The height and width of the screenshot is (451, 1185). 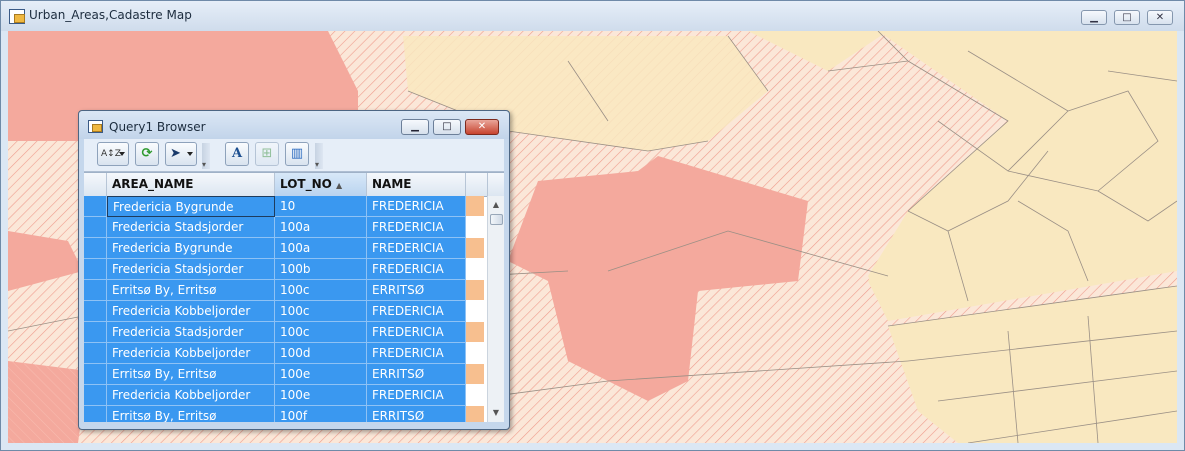 I want to click on qb-maximize-button: □, so click(x=447, y=127).